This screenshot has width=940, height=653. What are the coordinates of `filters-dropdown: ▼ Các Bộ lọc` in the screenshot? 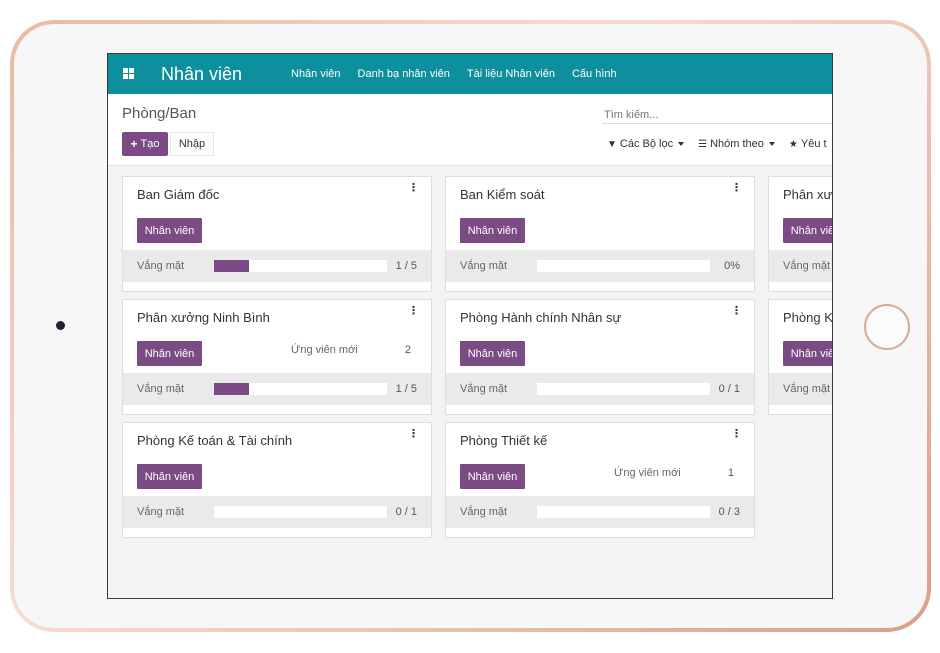 It's located at (646, 144).